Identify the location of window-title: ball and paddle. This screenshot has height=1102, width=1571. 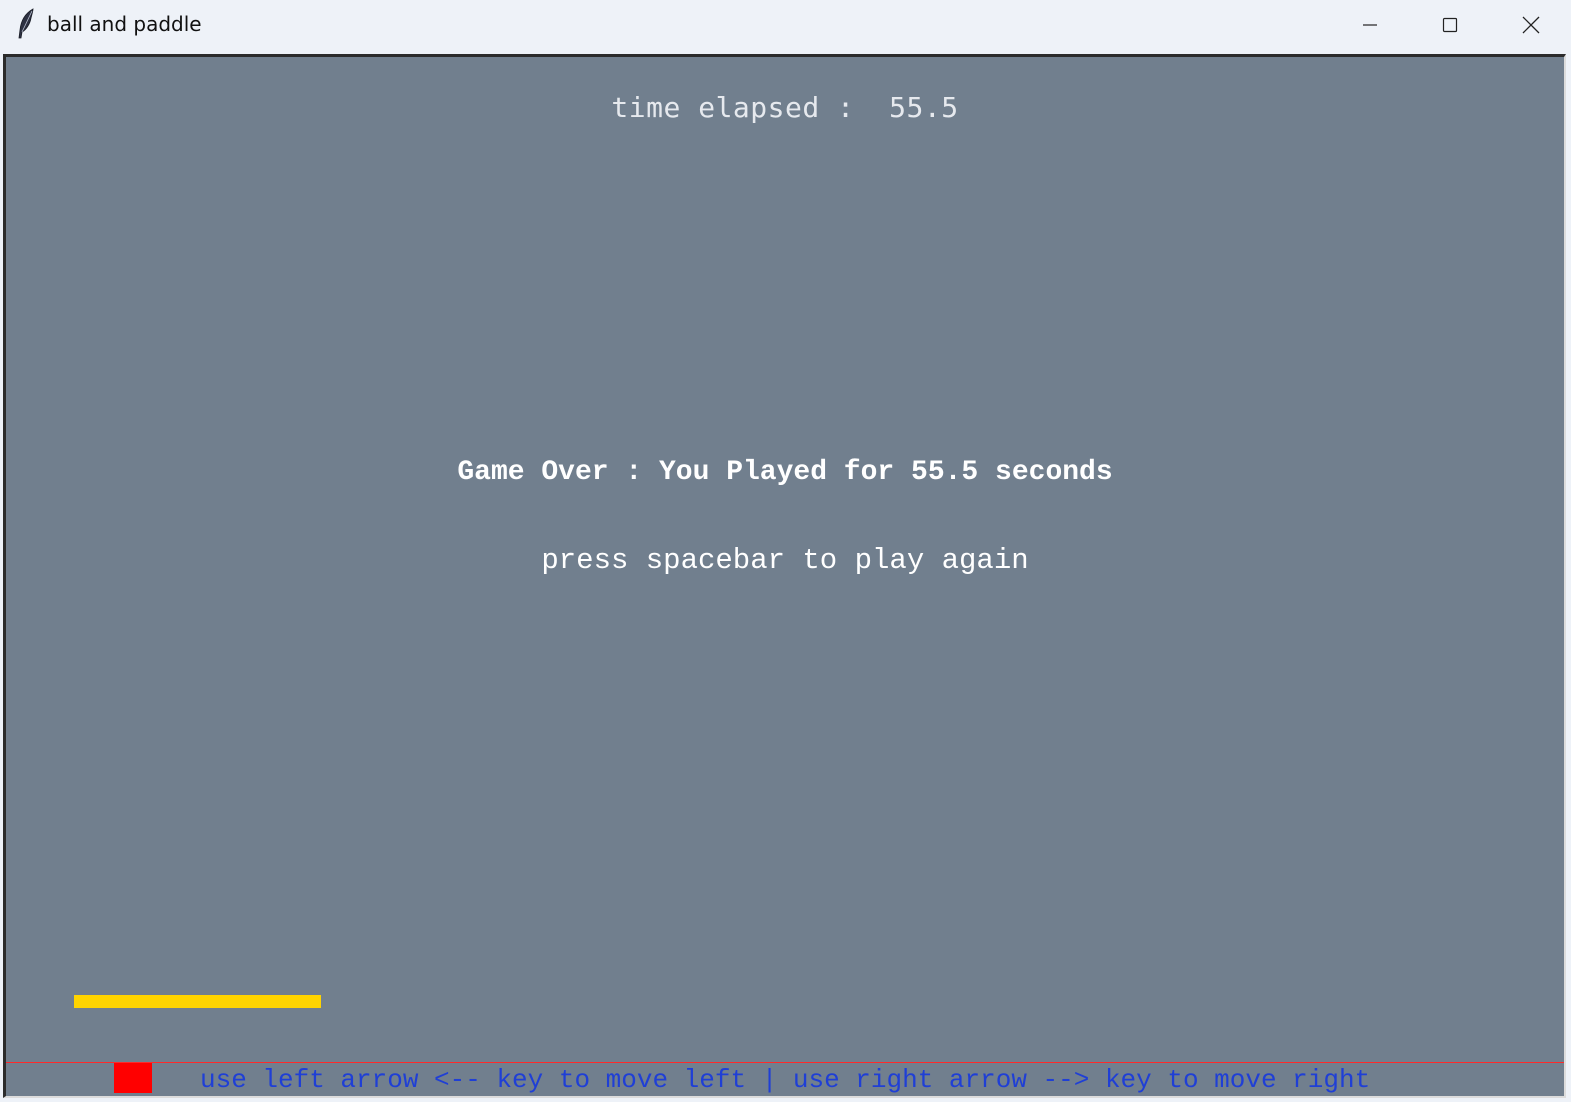
(124, 24).